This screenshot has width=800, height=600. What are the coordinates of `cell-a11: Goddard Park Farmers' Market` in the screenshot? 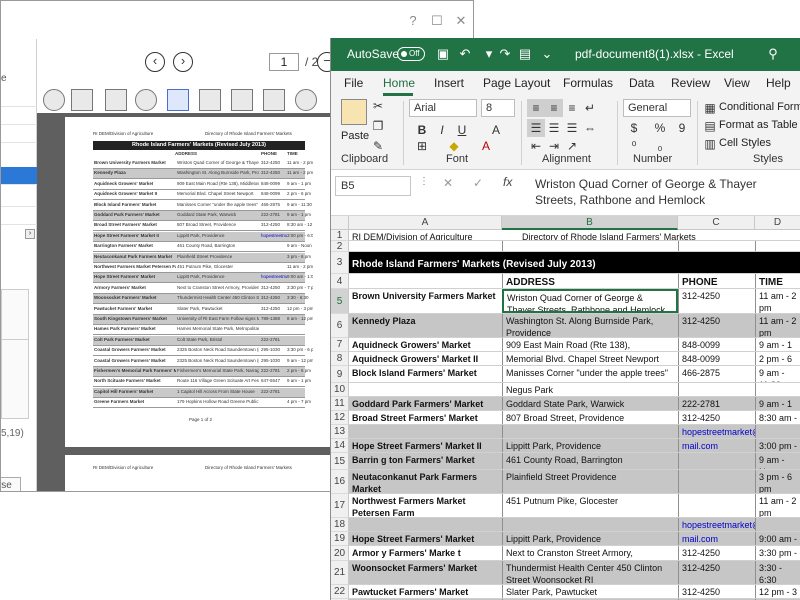 It's located at (425, 403).